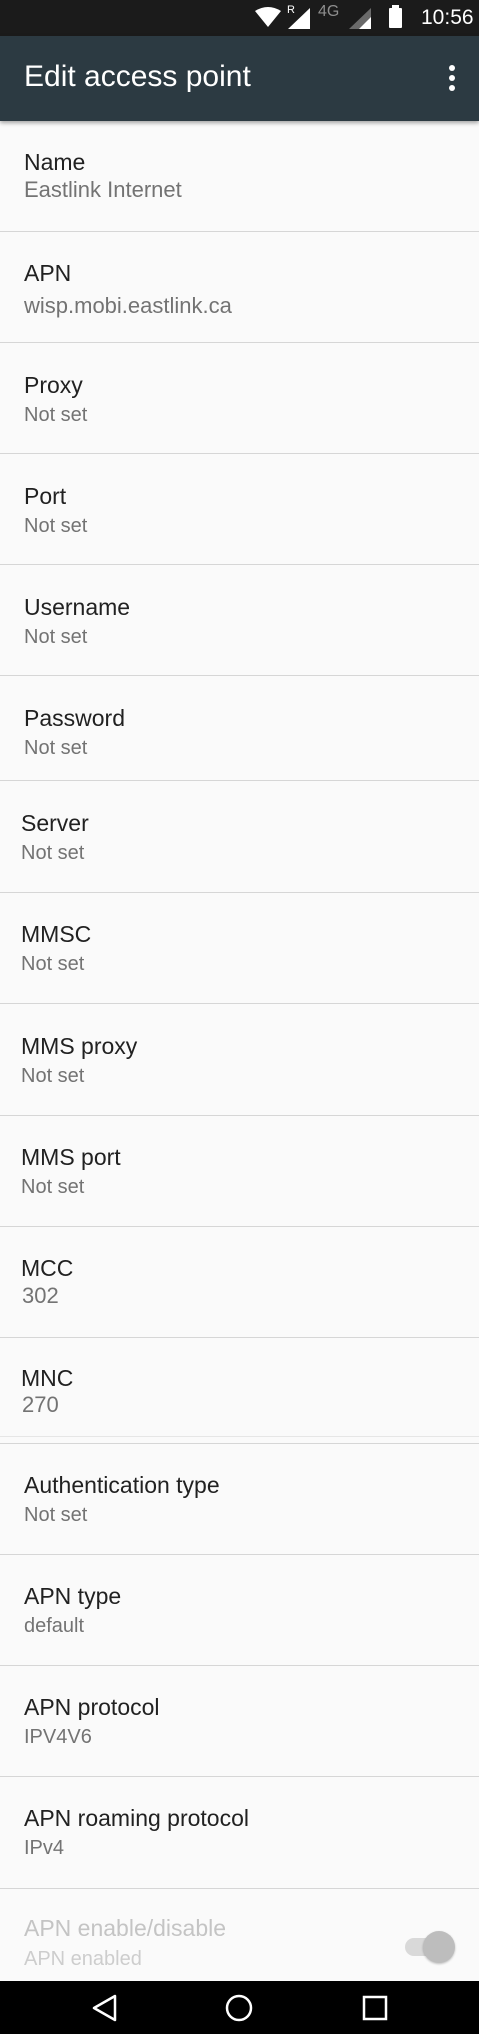 The width and height of the screenshot is (479, 2034). I want to click on pref-label: Authentication type, so click(122, 1485).